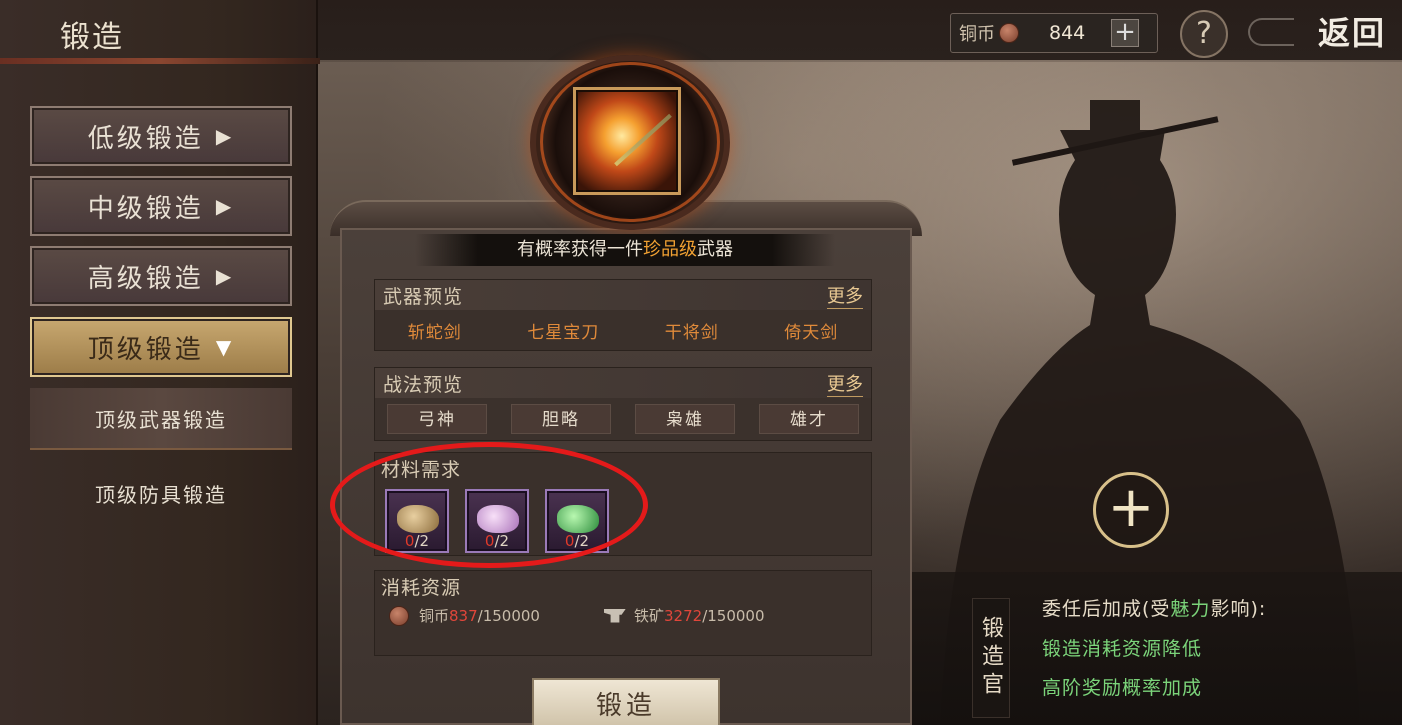  I want to click on weapon-more-link: 更多, so click(845, 295).